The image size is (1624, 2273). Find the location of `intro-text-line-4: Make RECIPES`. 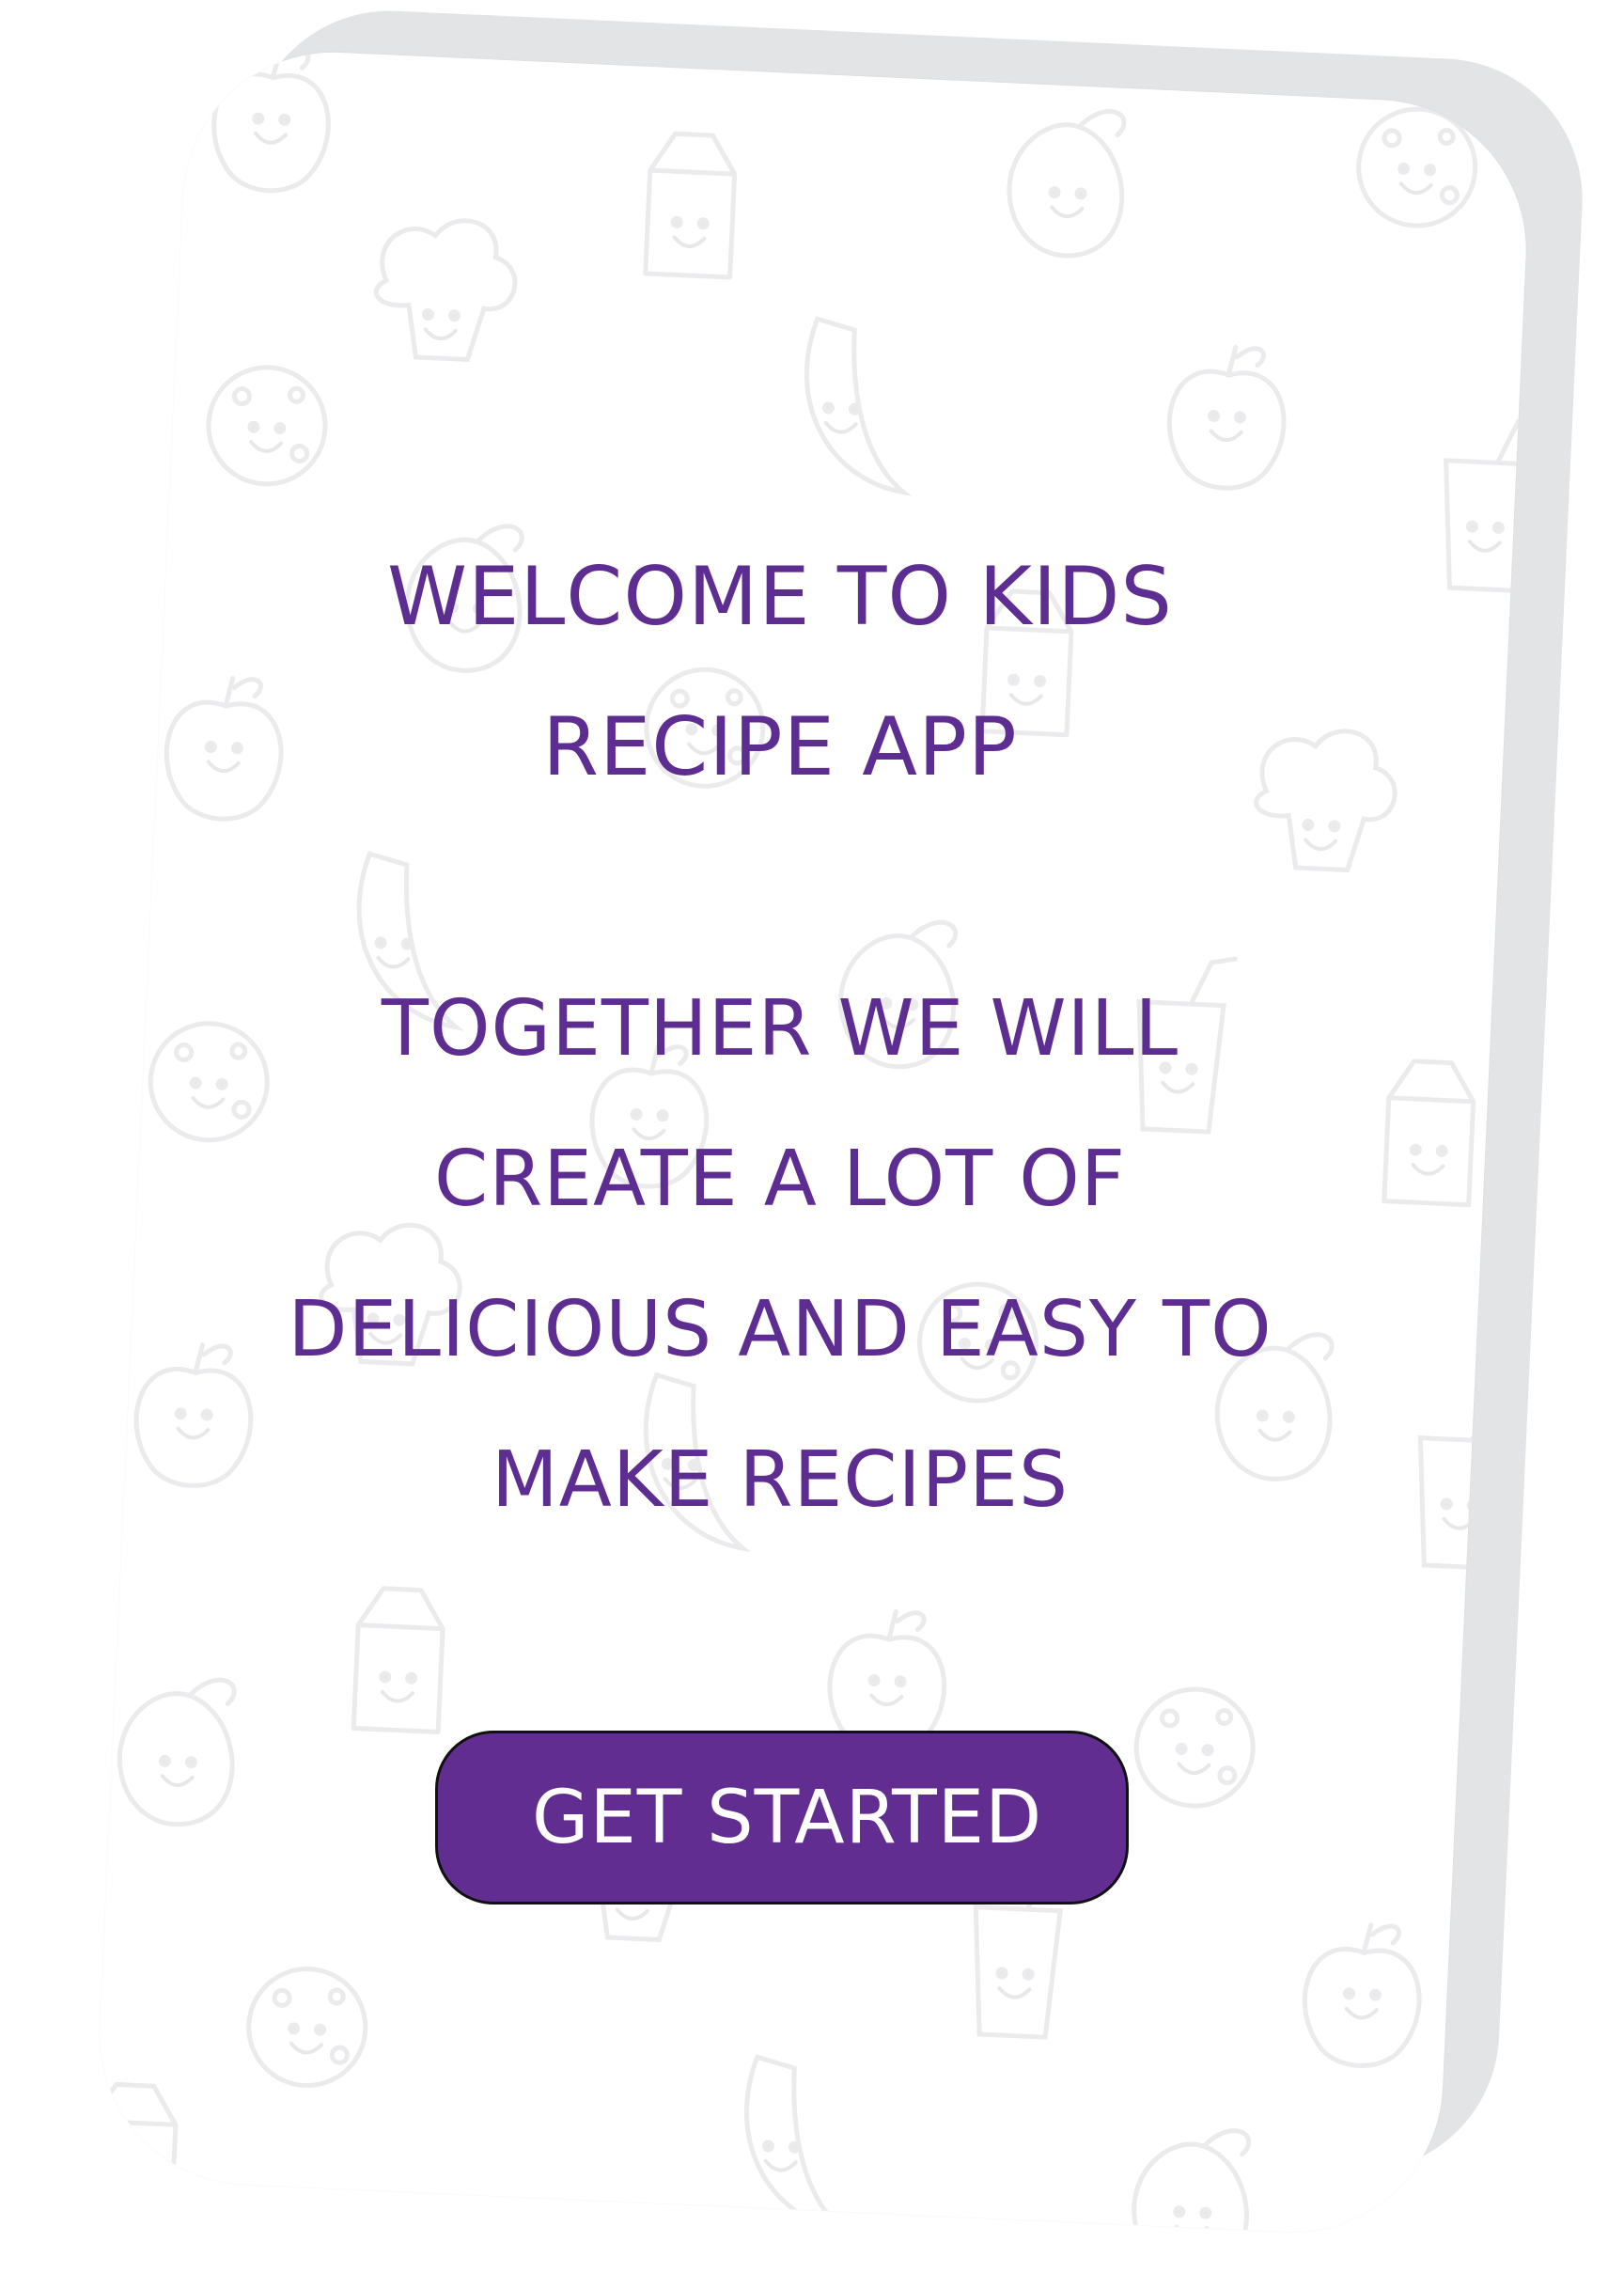

intro-text-line-4: Make RECIPES is located at coordinates (780, 1480).